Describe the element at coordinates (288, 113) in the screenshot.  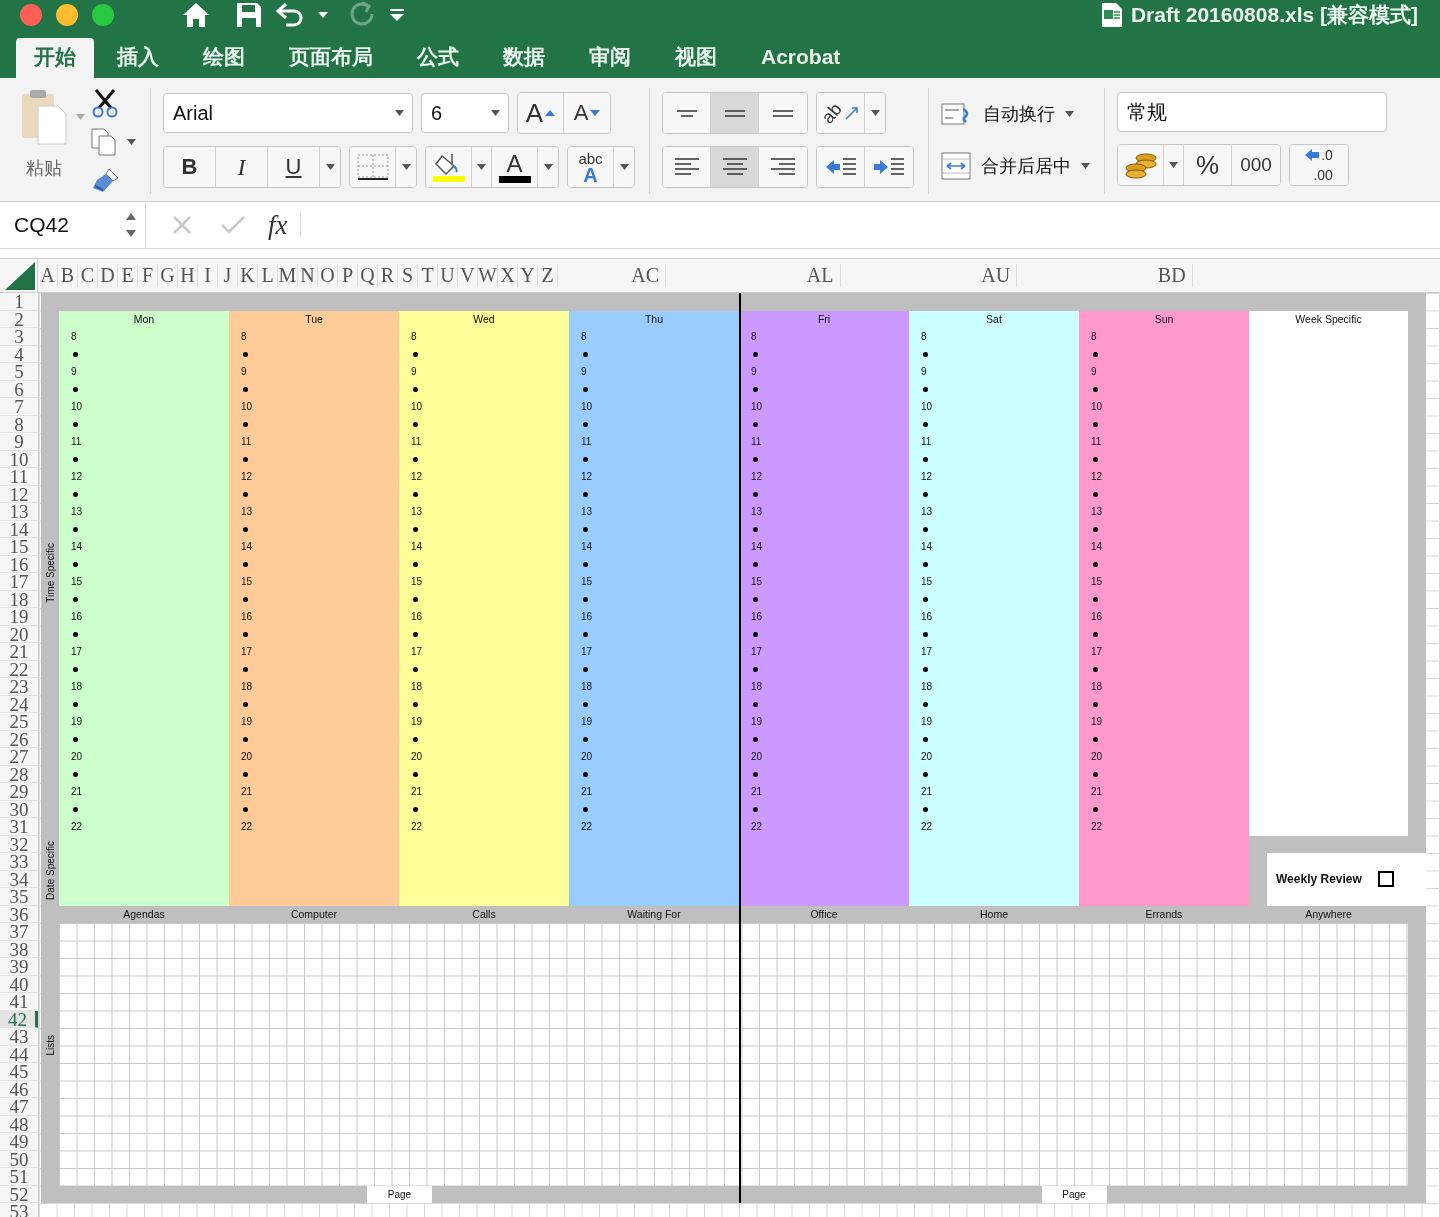
I see `font-name-field: Arial` at that location.